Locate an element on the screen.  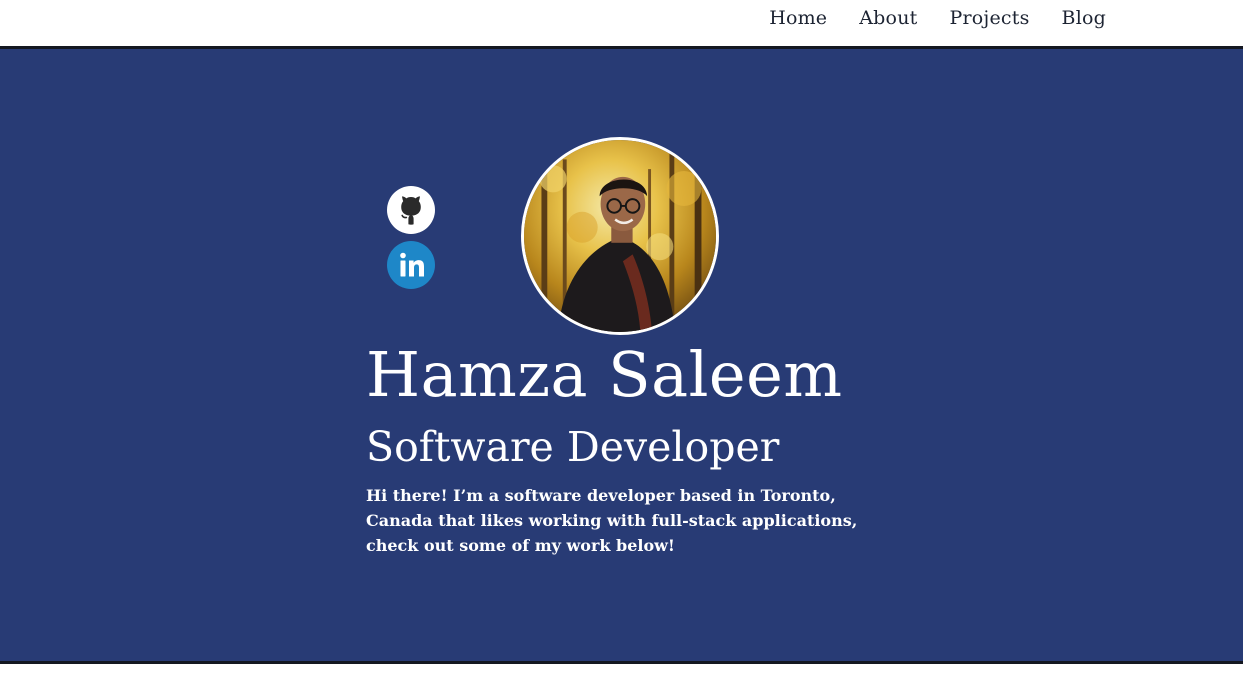
nav-projects-link: Projects is located at coordinates (989, 18).